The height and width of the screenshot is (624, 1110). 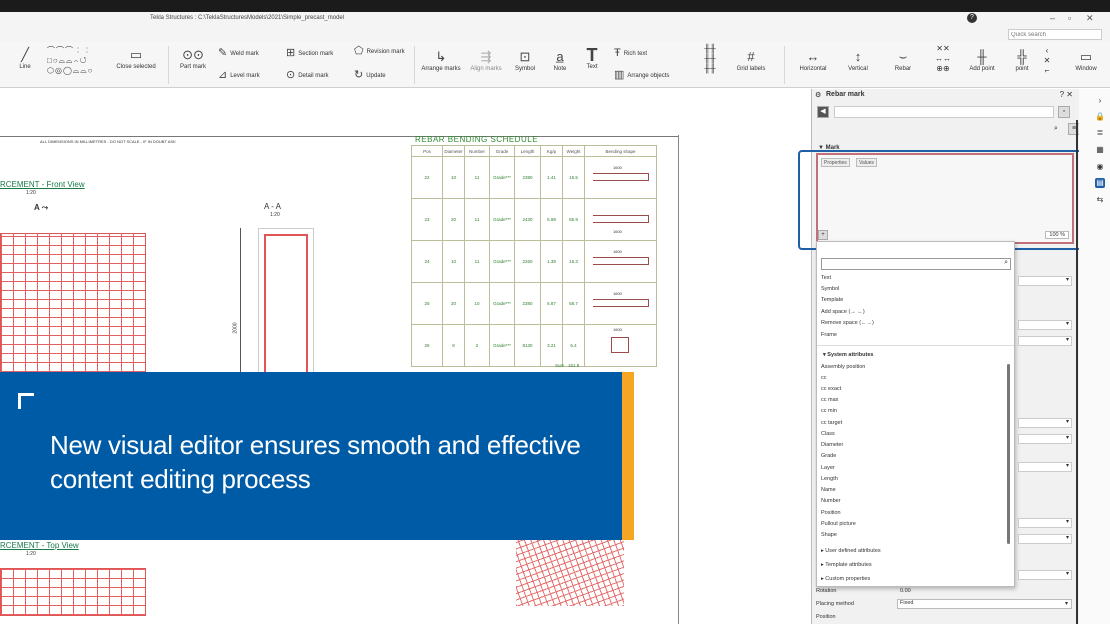 I want to click on dropdown-item: Symbol, so click(x=830, y=289).